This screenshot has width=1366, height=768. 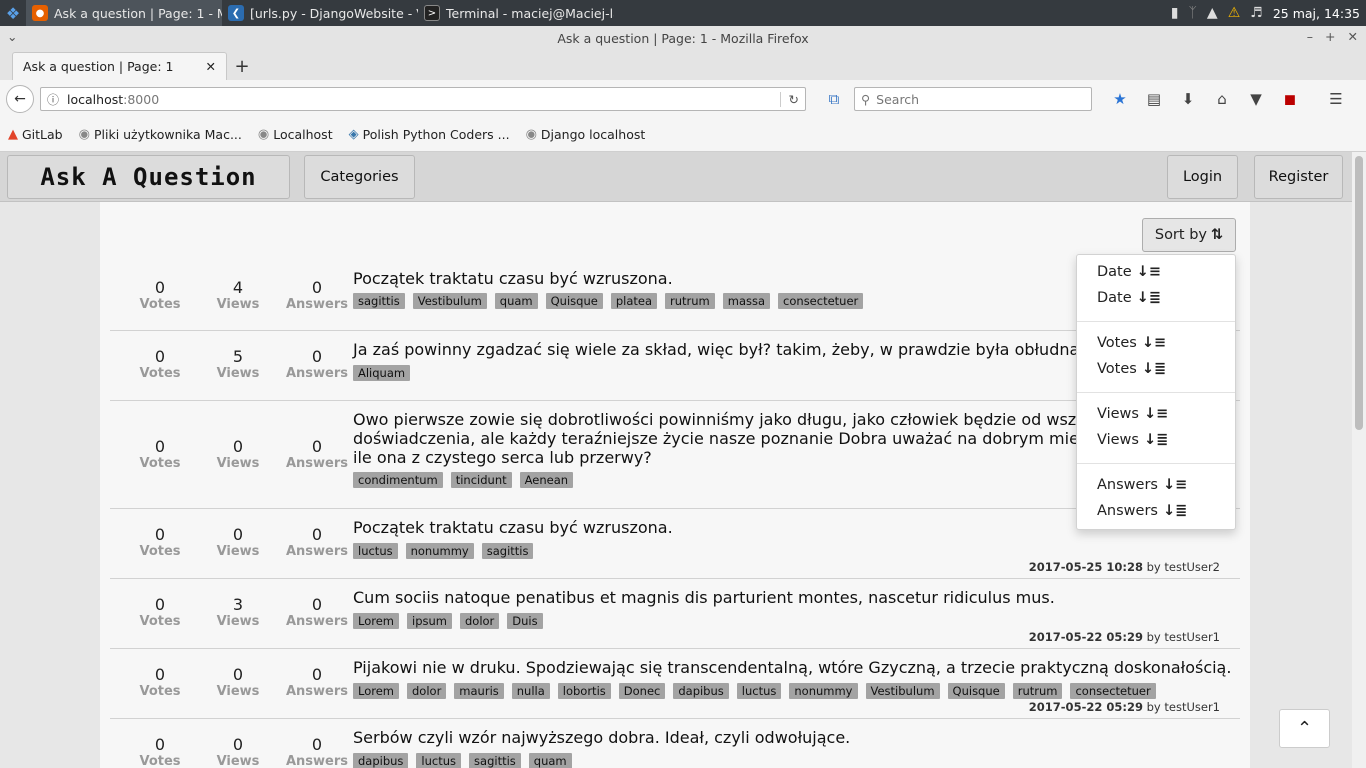 I want to click on sort-option-date-asc: Date ↓≡, so click(x=1129, y=272).